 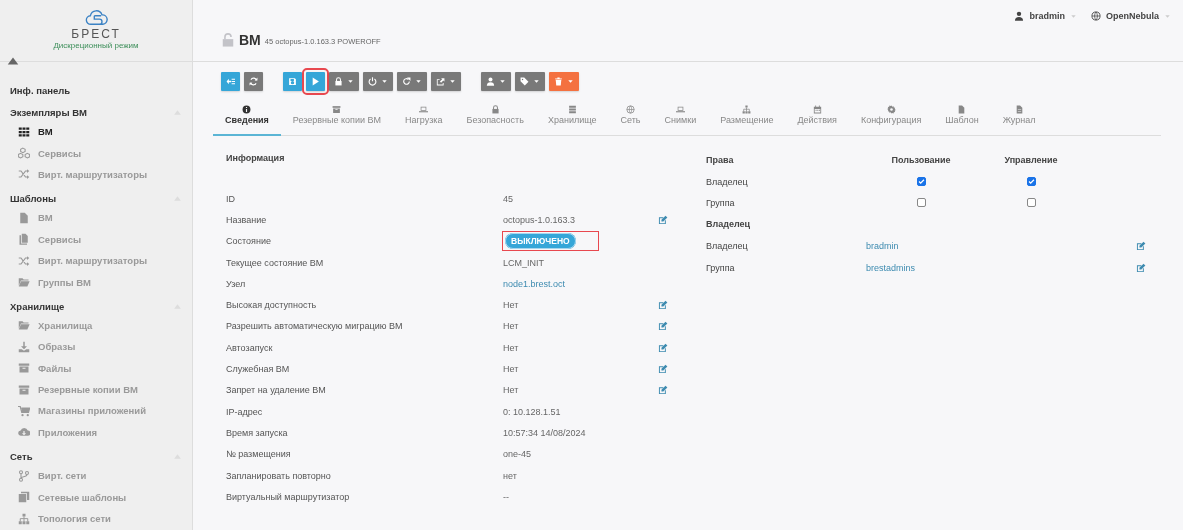 I want to click on owner-link: brestadmins, so click(x=1001, y=267).